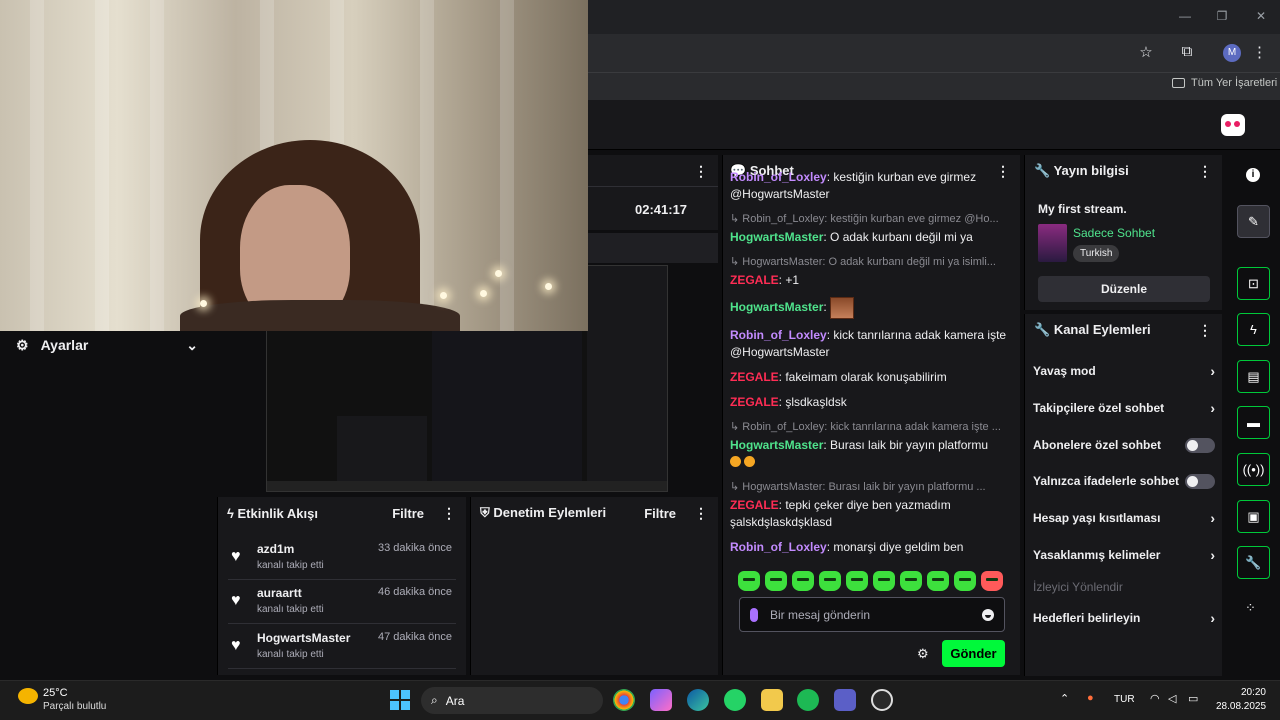 The width and height of the screenshot is (1280, 720). Describe the element at coordinates (1241, 706) in the screenshot. I see `clock-date: 28.08.2025` at that location.